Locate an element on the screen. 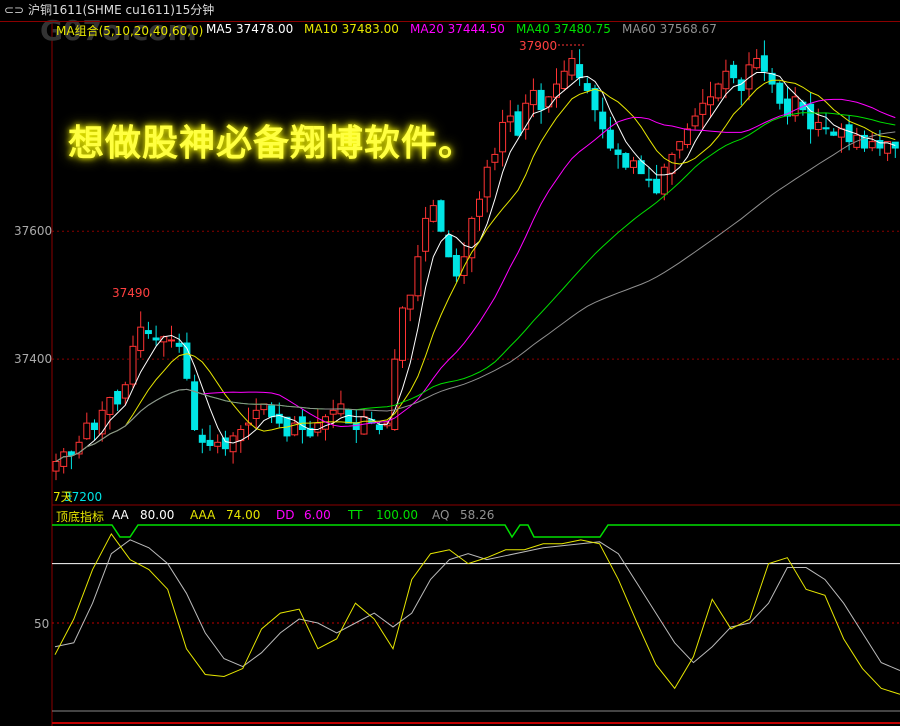 This screenshot has height=726, width=900. indicator-name: 顶底指标 is located at coordinates (80, 516).